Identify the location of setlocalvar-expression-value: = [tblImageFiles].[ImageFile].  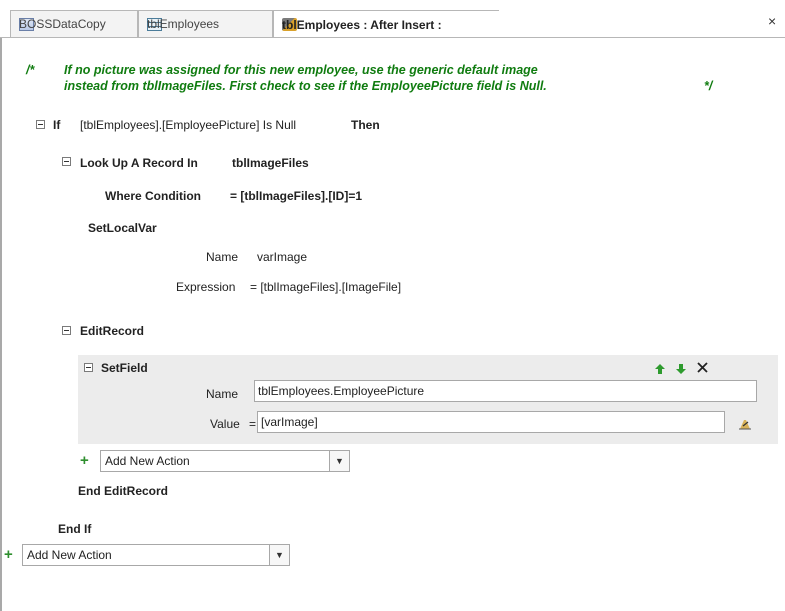
(325, 287).